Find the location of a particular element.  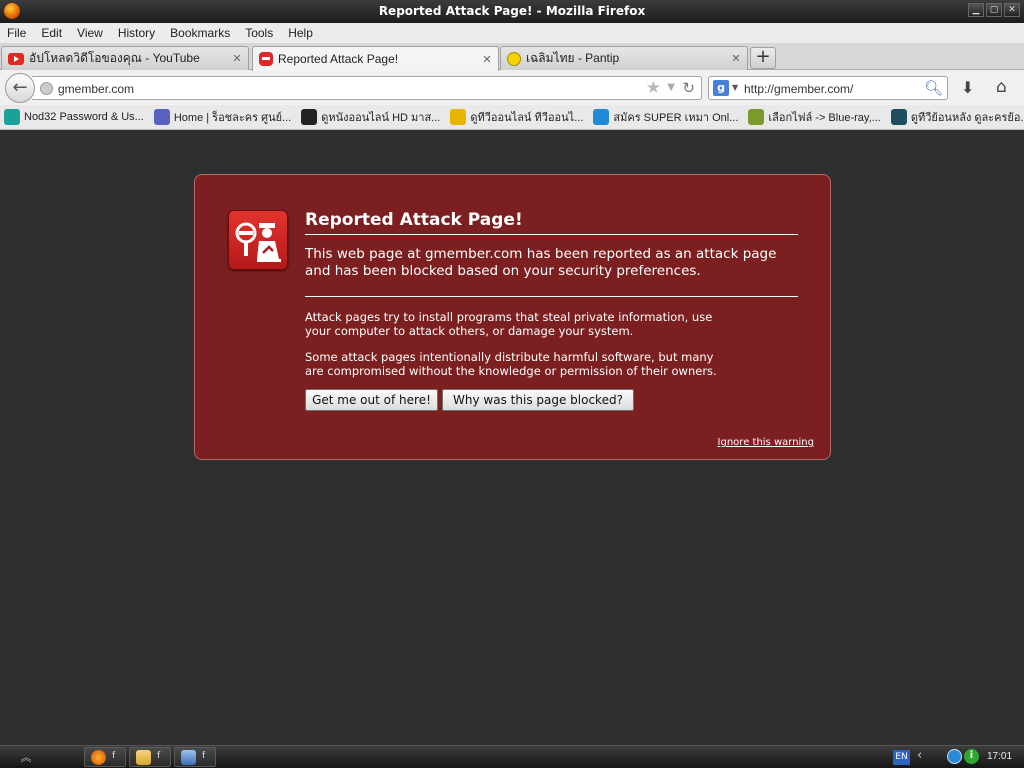

folder-icon is located at coordinates (143, 757).